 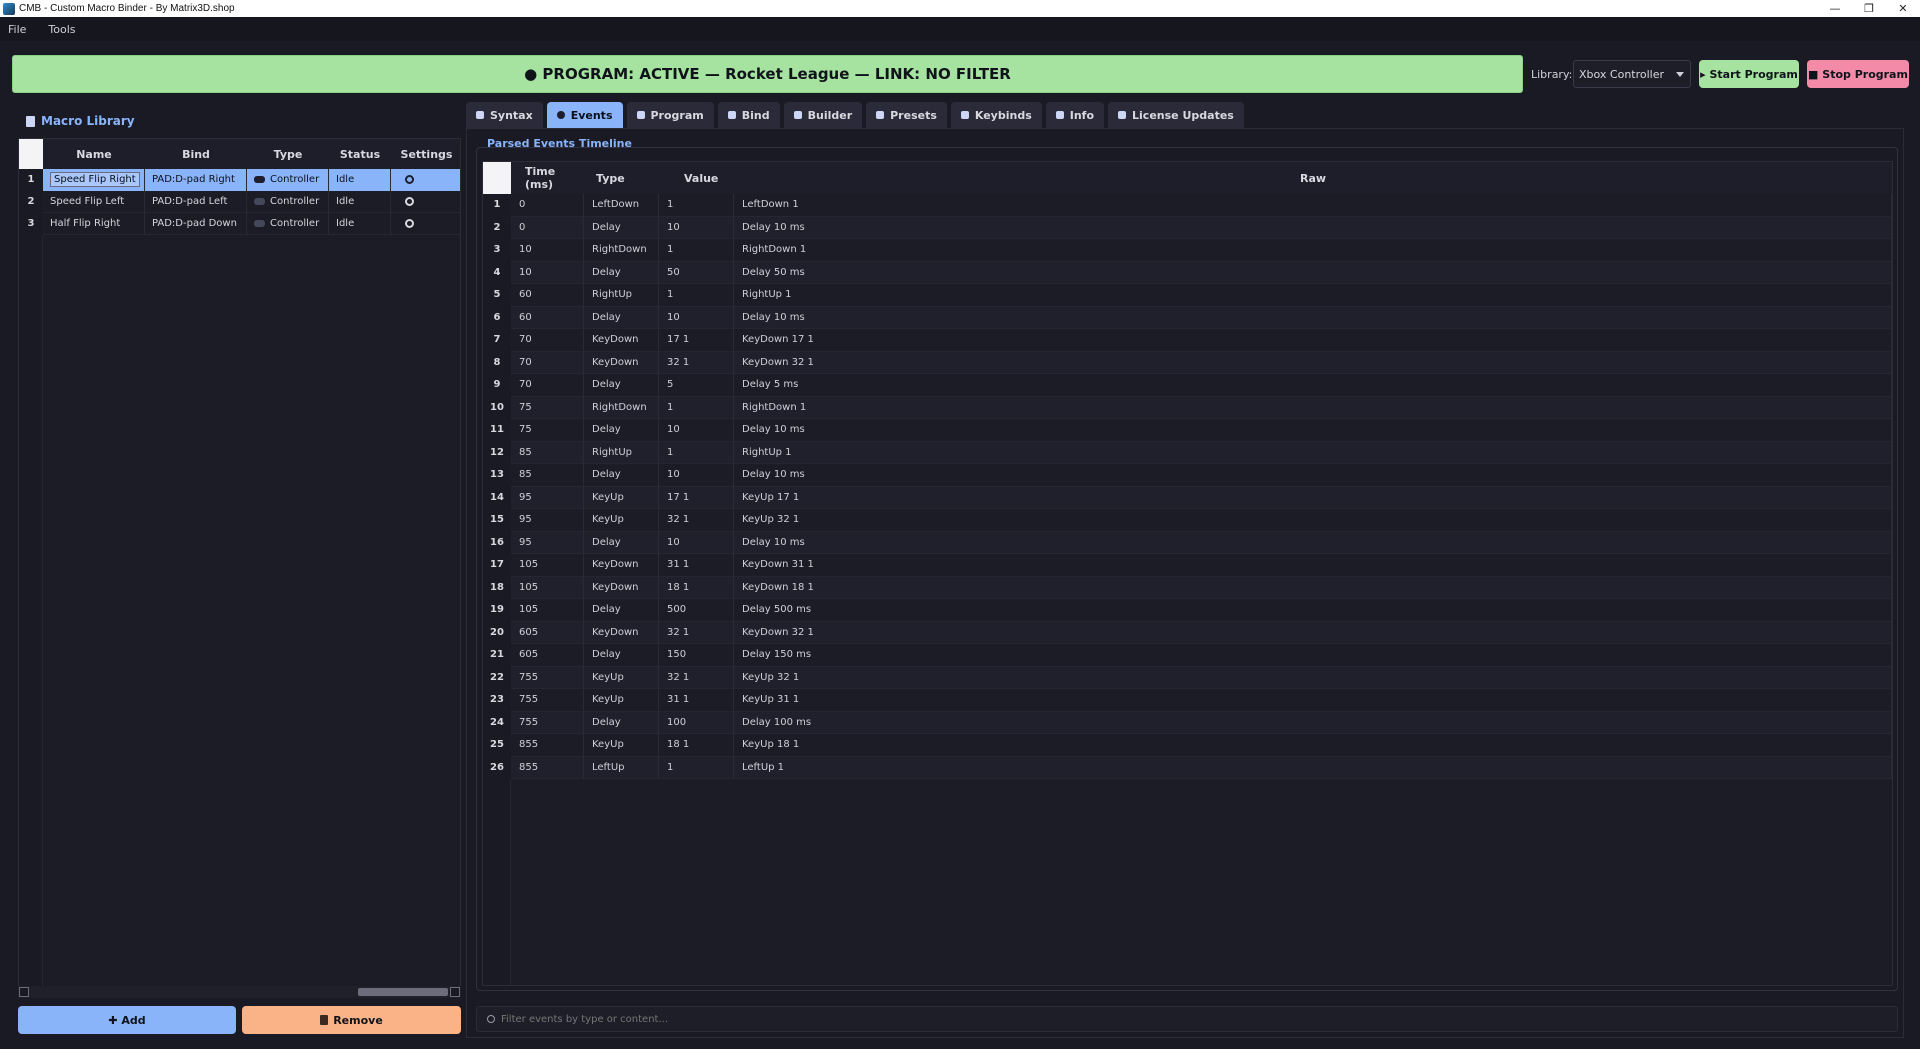 I want to click on row-number: 19, so click(x=497, y=609).